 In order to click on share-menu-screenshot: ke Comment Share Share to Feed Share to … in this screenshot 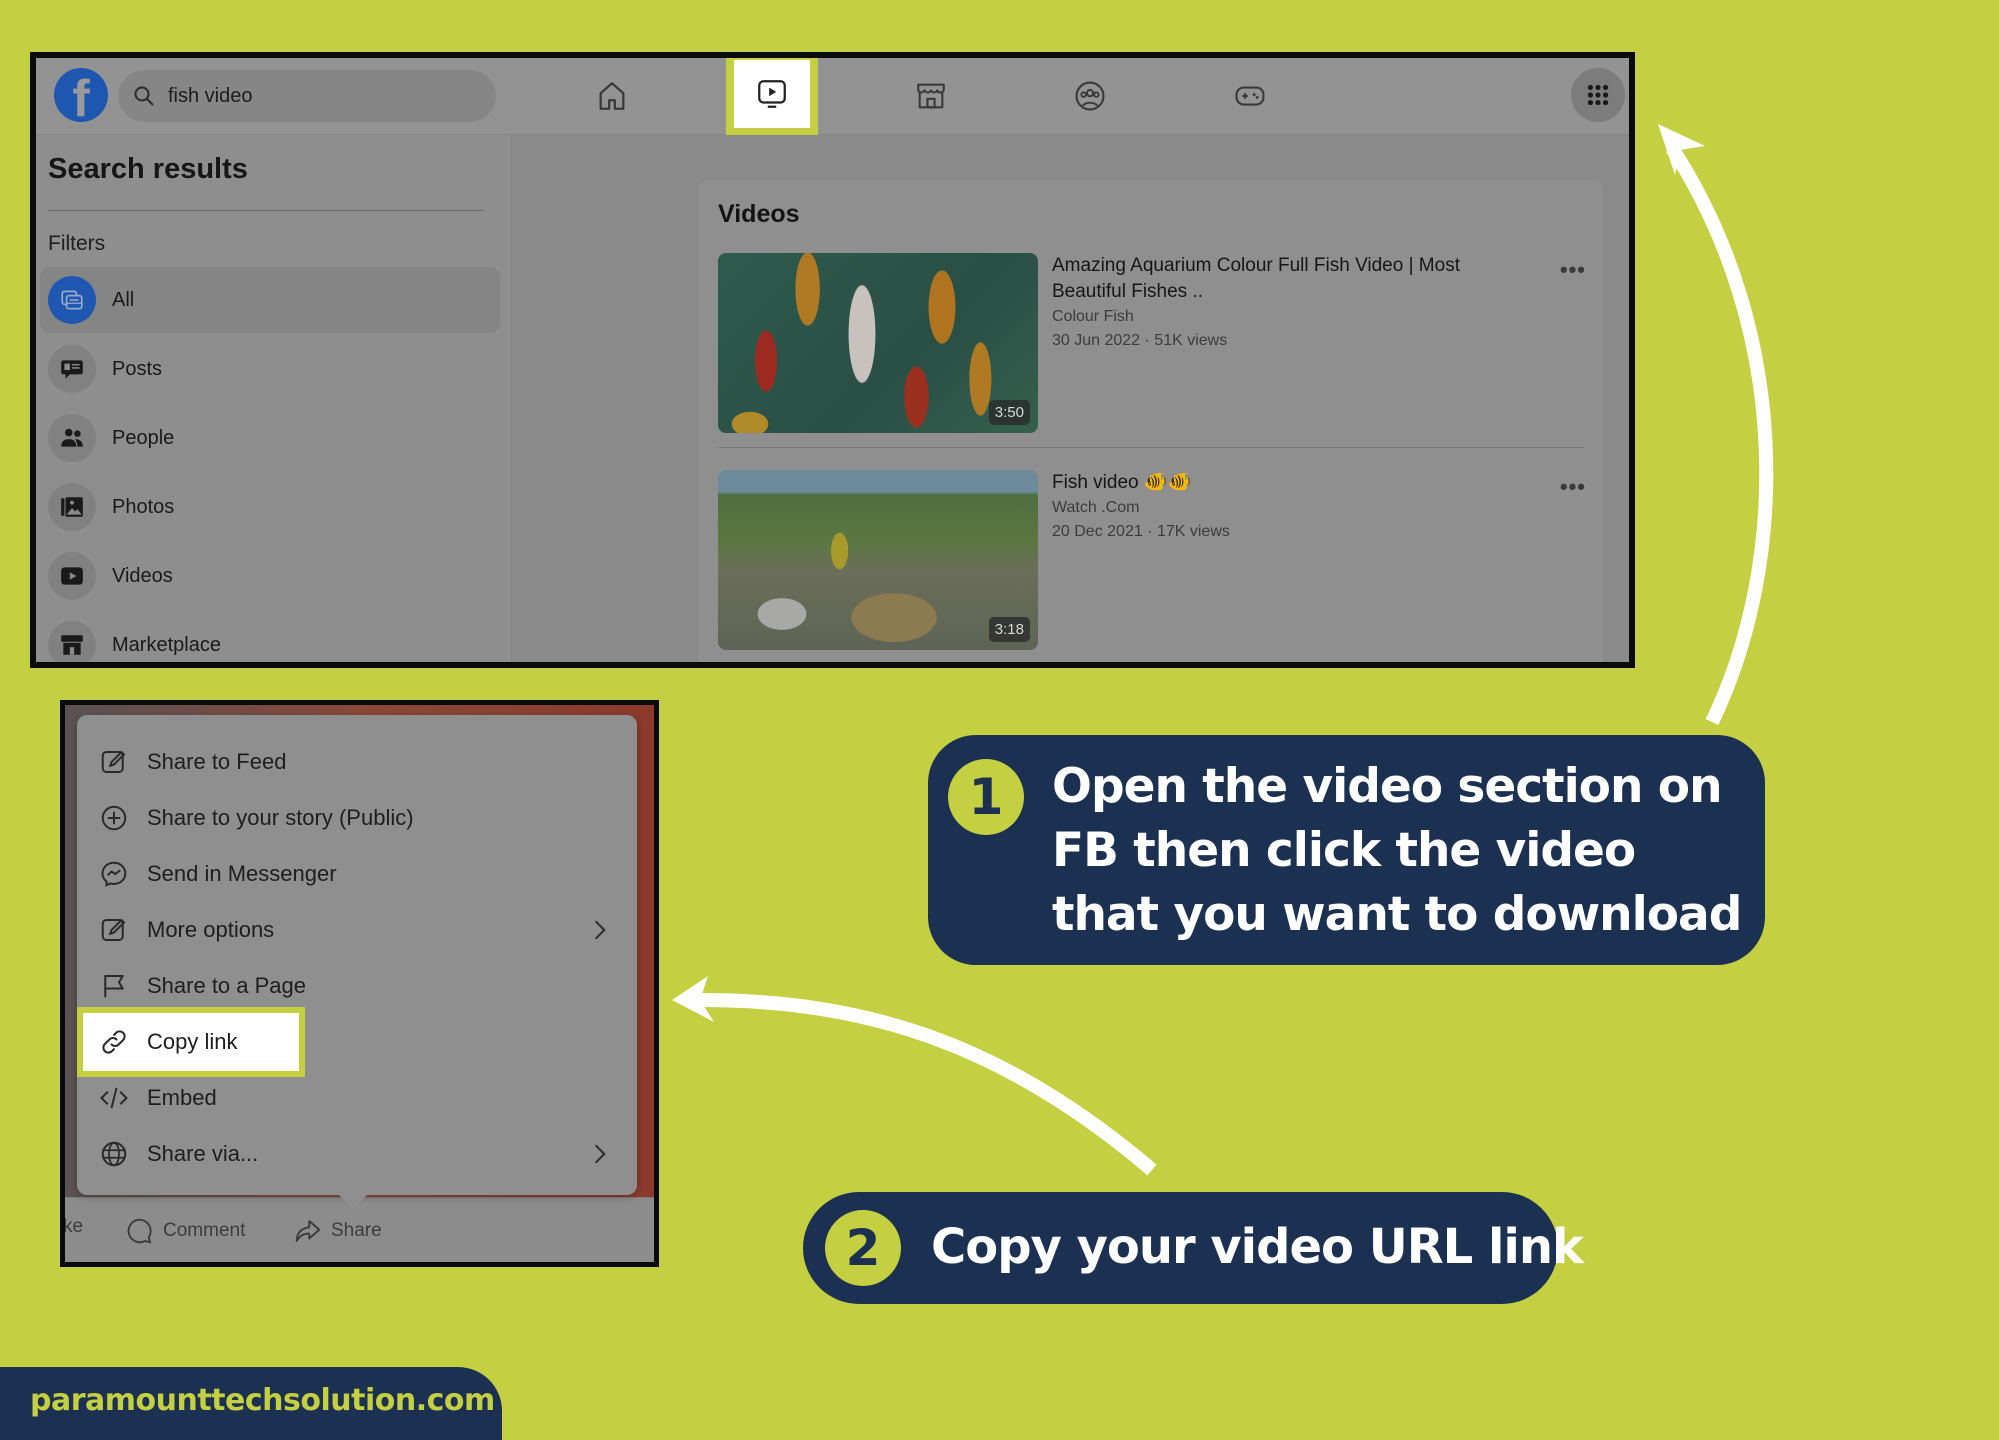, I will do `click(359, 983)`.